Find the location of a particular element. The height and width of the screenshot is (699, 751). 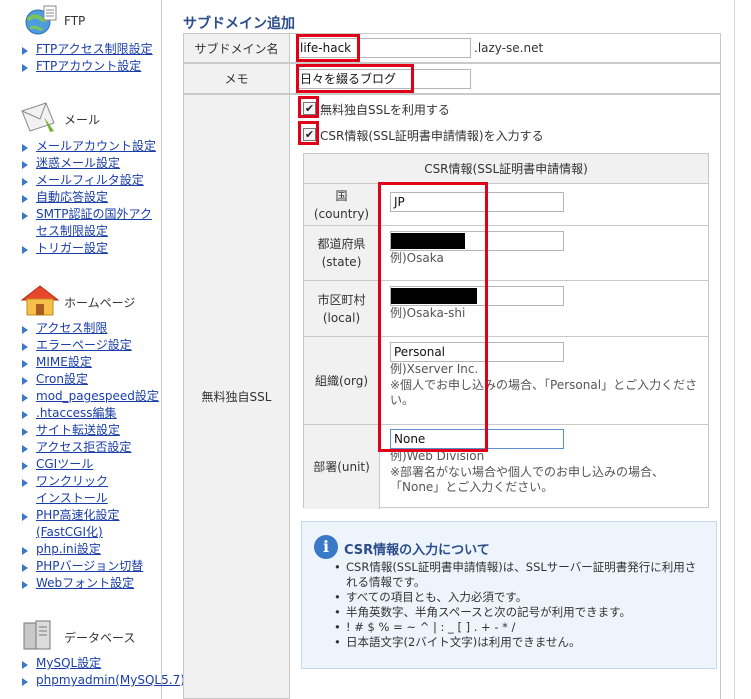

csr-state-label: 都道府県 (state) is located at coordinates (342, 253).